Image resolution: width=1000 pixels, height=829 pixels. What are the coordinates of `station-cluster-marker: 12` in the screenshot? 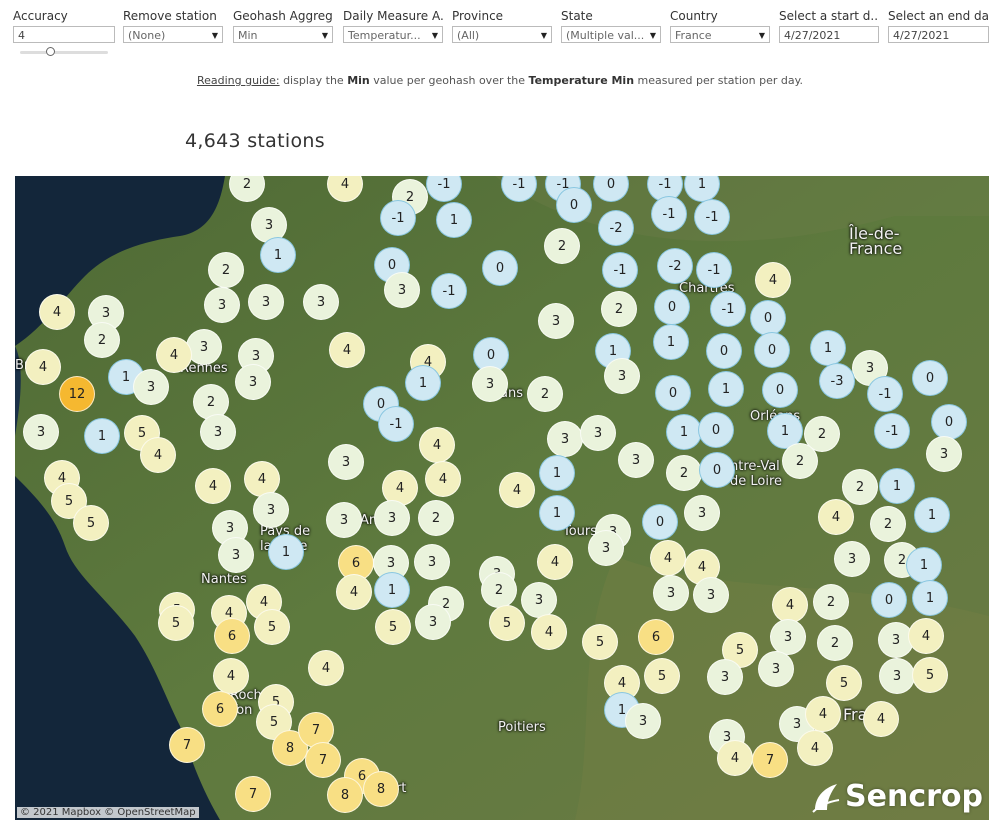 It's located at (77, 394).